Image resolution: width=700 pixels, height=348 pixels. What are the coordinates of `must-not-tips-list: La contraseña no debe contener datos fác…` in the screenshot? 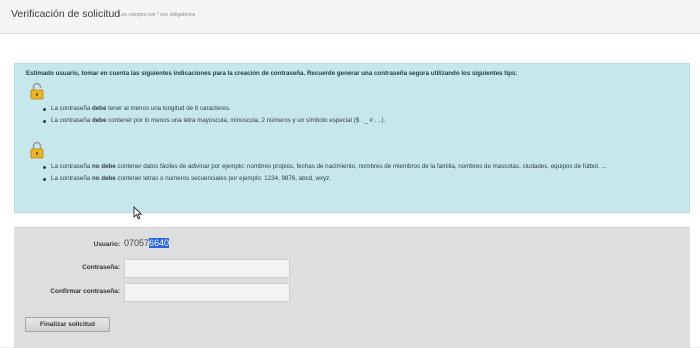 It's located at (361, 174).